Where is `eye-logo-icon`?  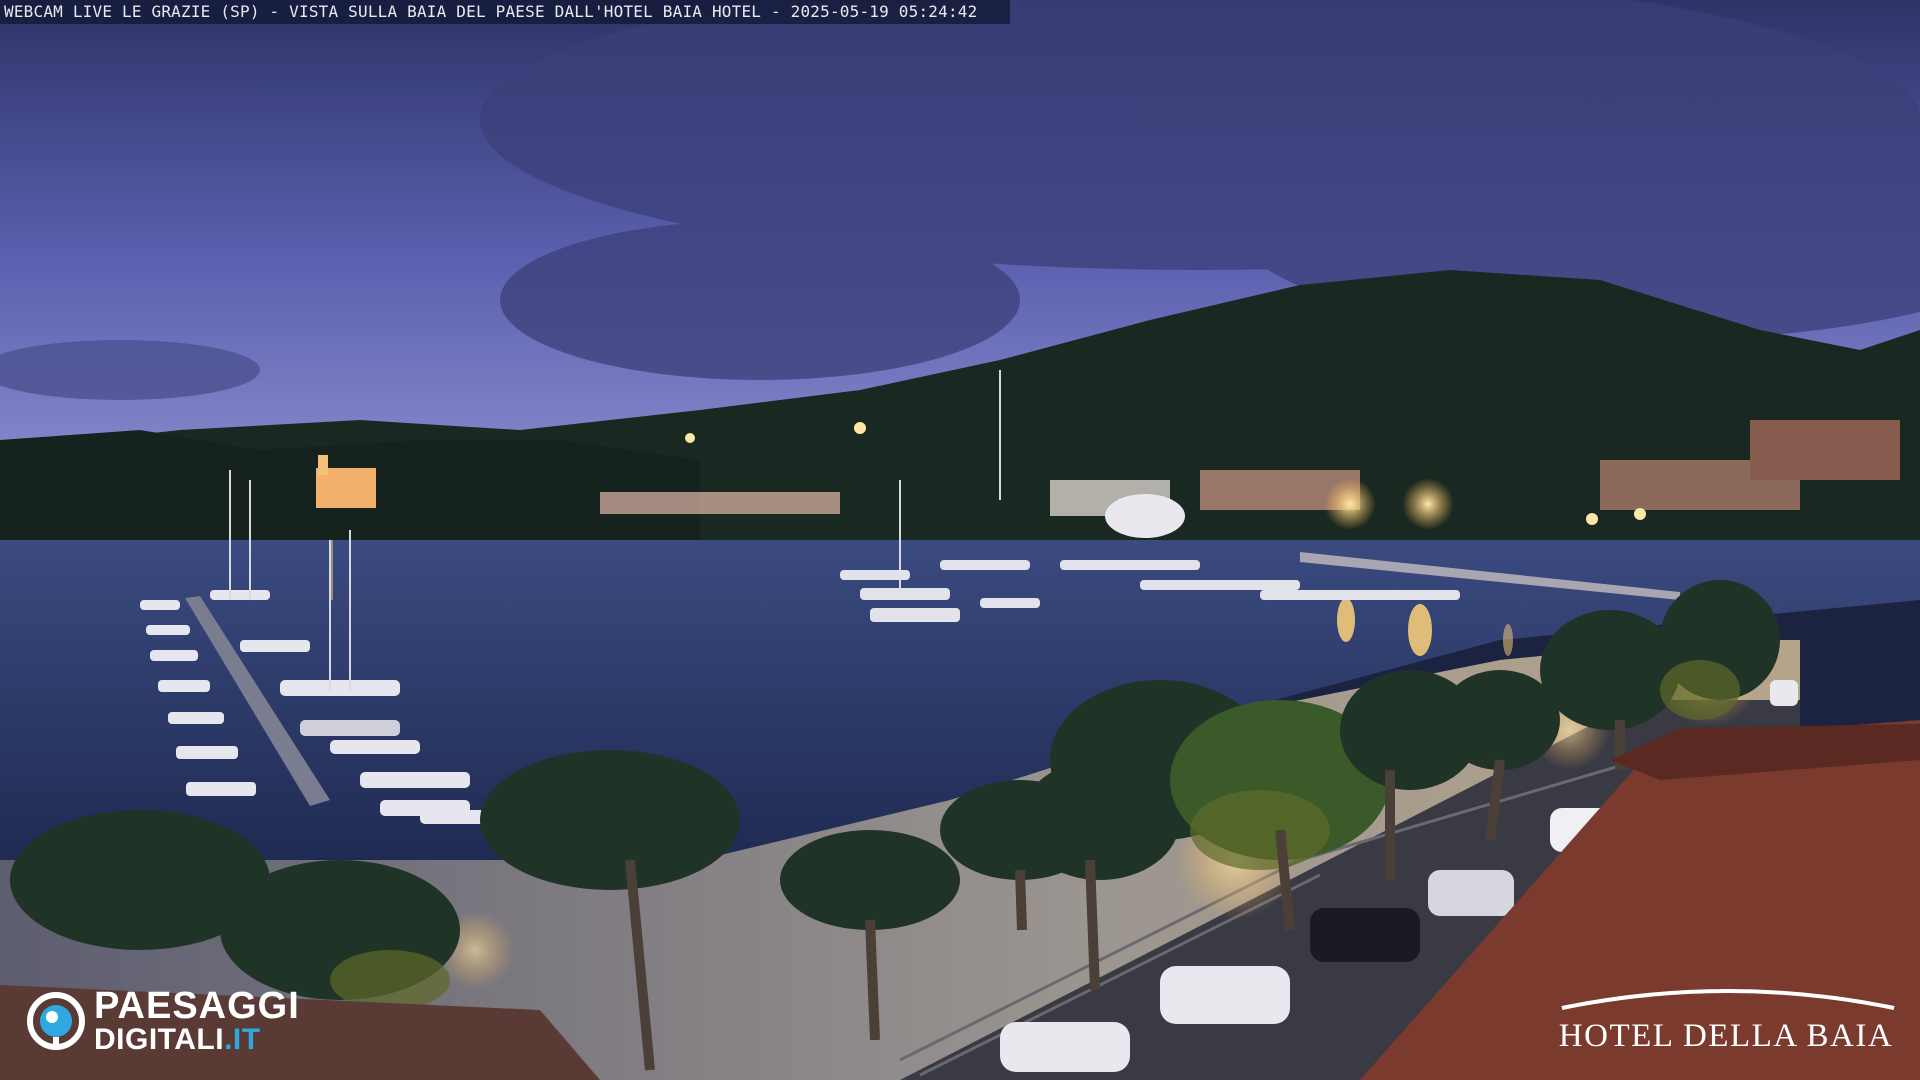
eye-logo-icon is located at coordinates (56, 1021).